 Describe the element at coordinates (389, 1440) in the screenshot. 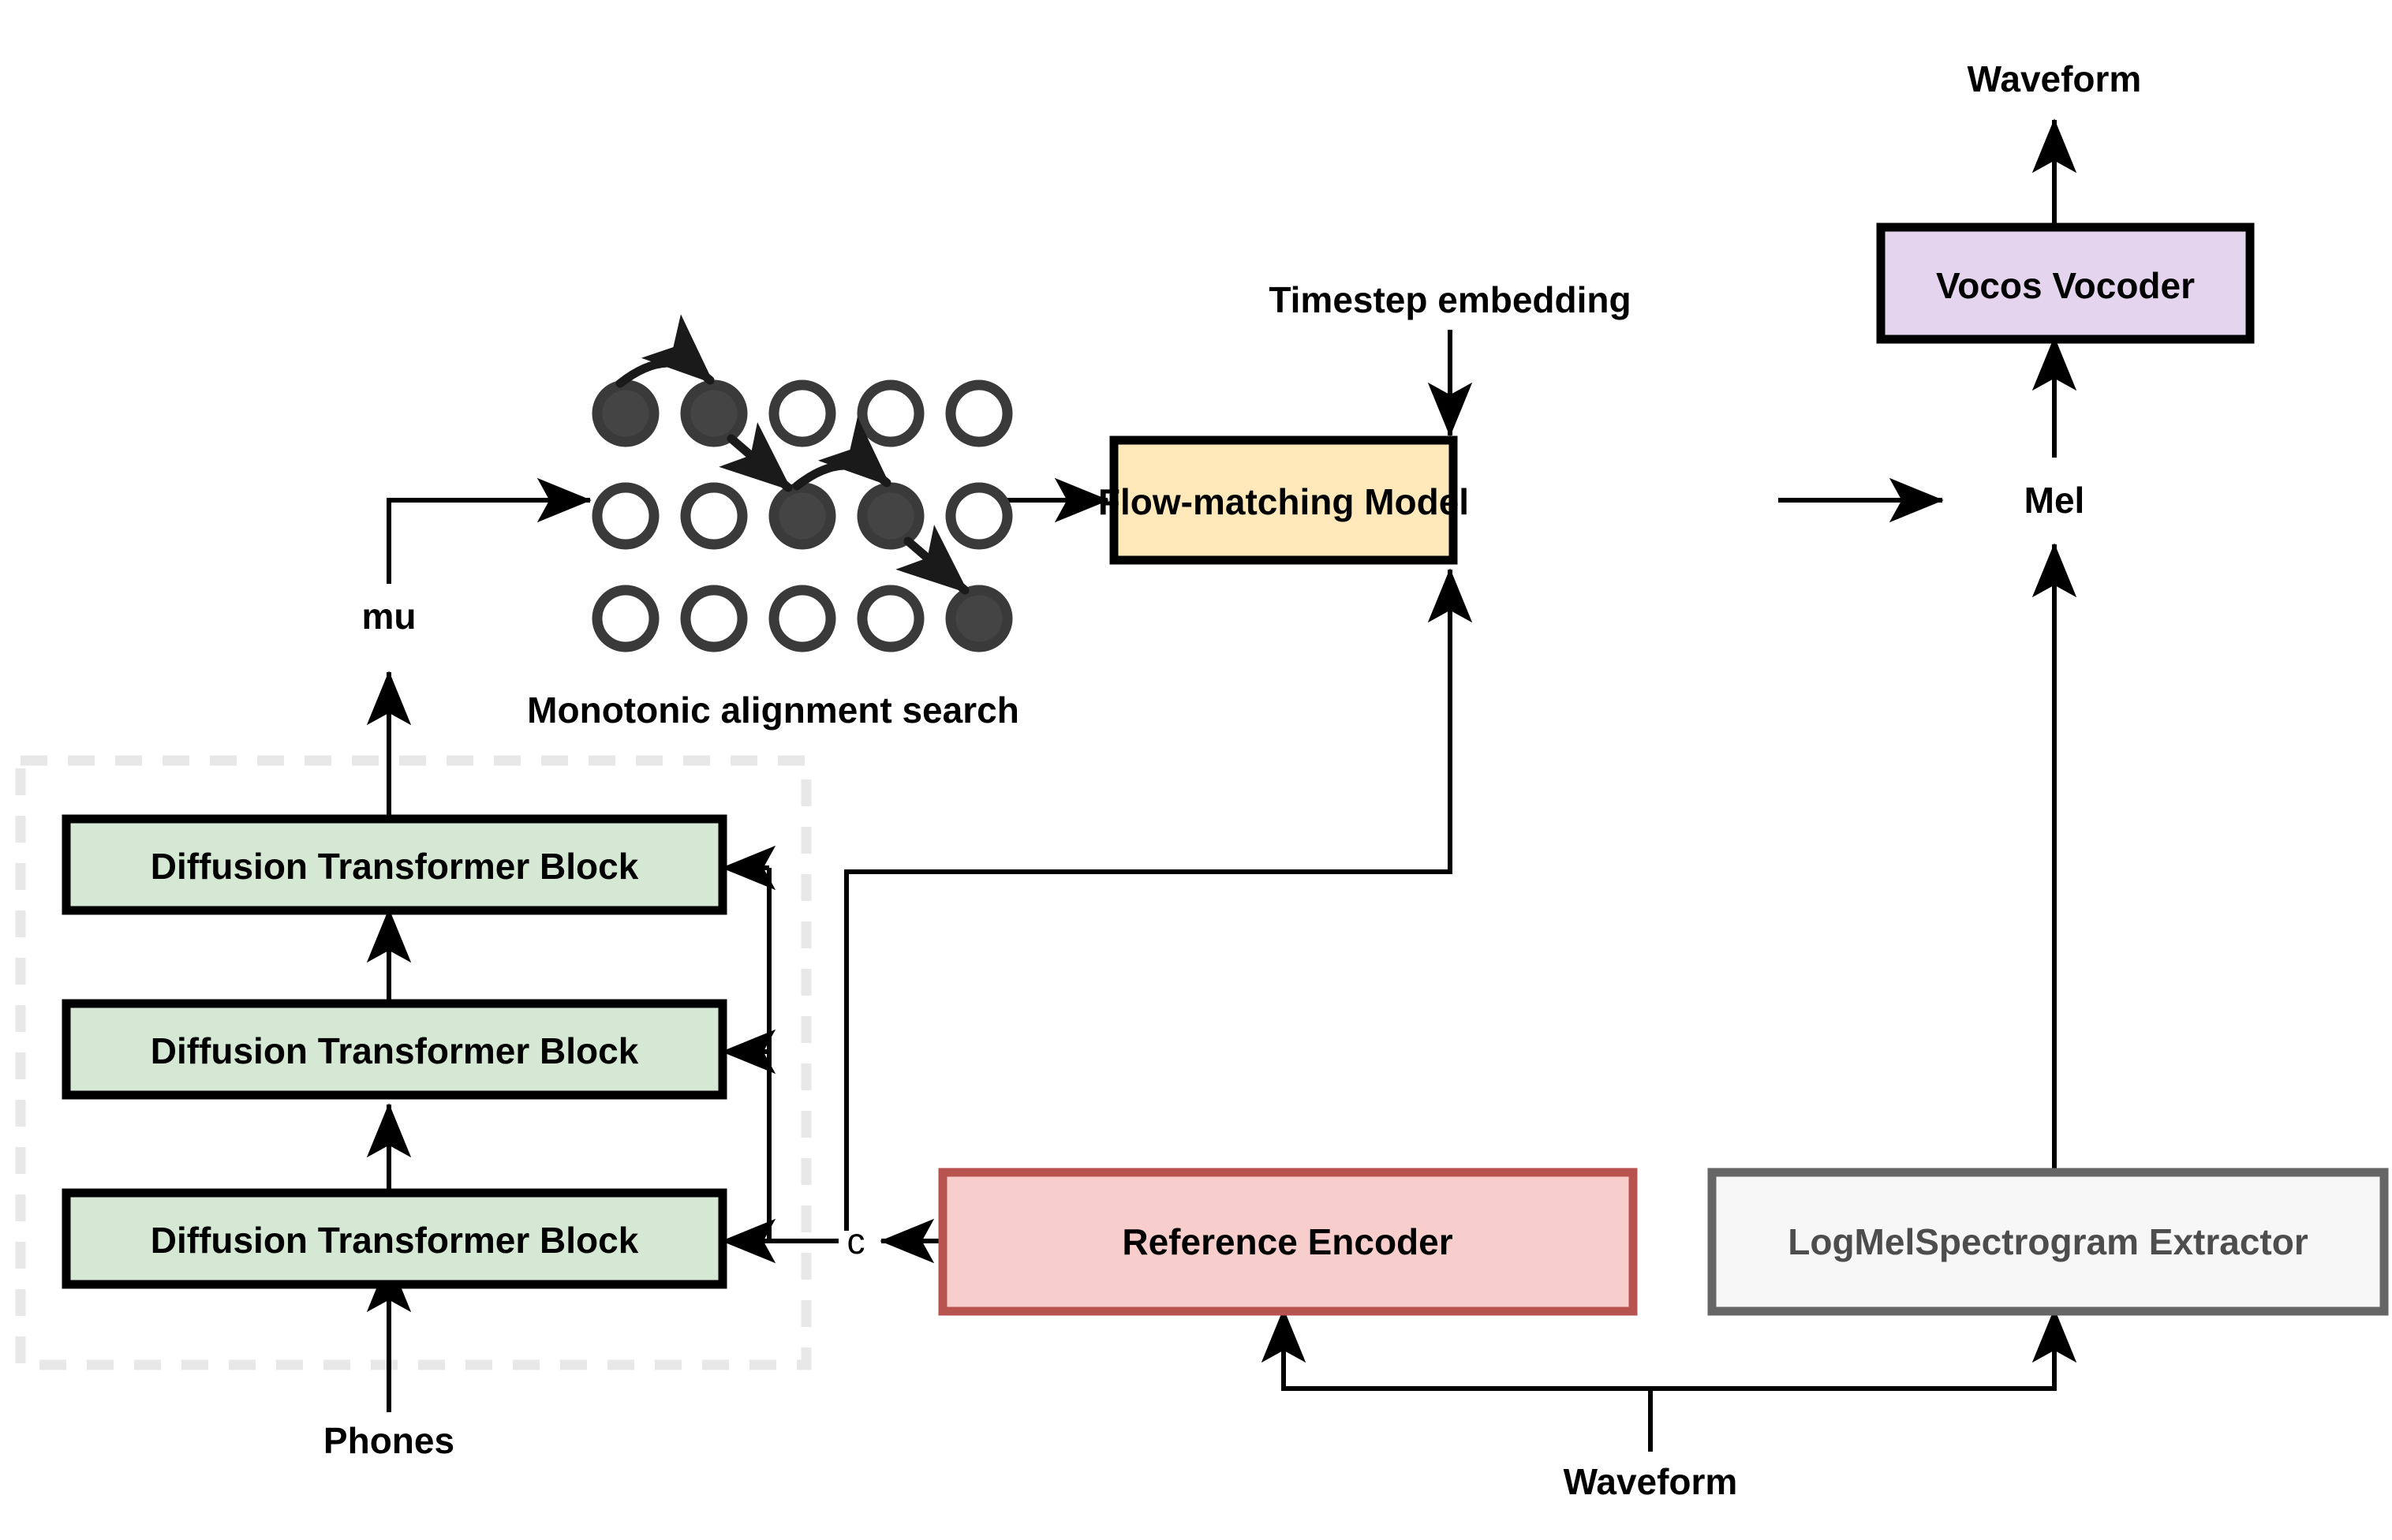

I see `phones-label: Phones` at that location.